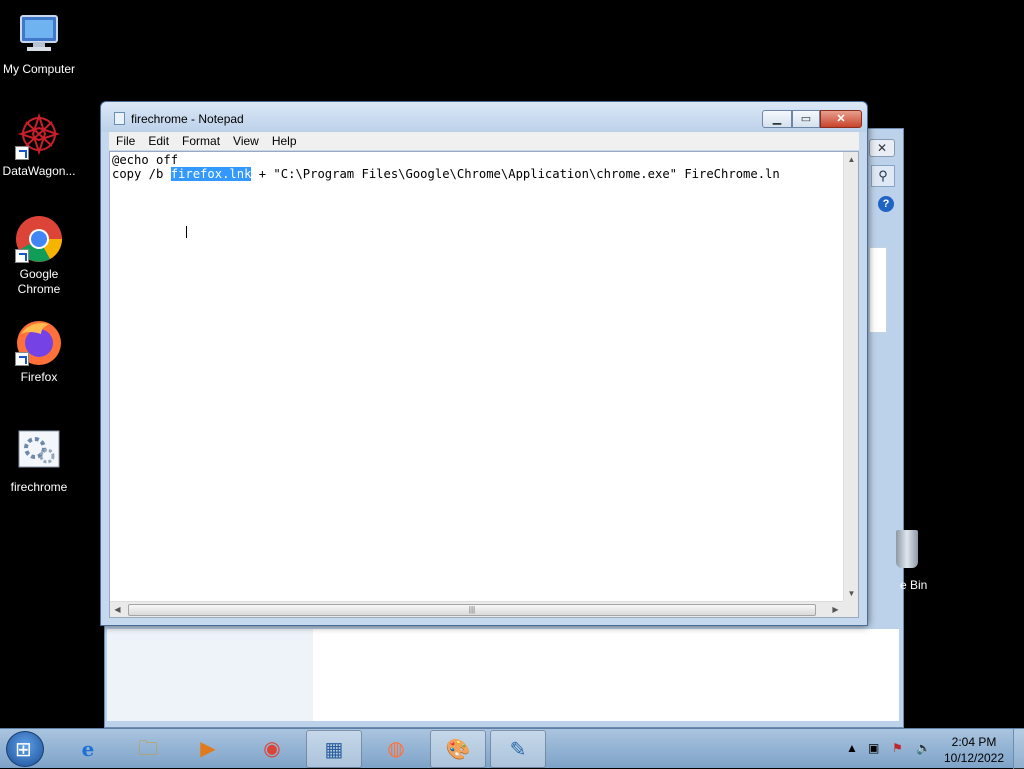  I want to click on recycle-bin-icon, so click(910, 550).